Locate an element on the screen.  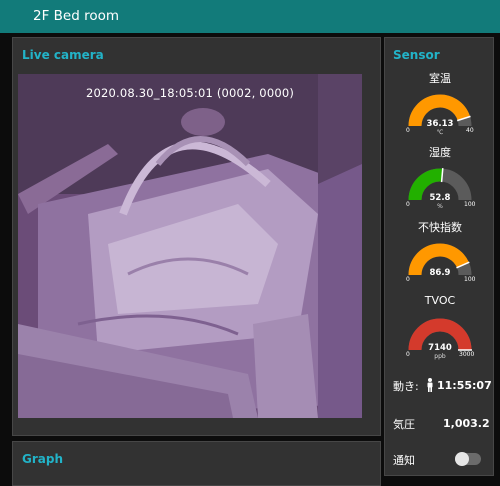
person-icon is located at coordinates (430, 386).